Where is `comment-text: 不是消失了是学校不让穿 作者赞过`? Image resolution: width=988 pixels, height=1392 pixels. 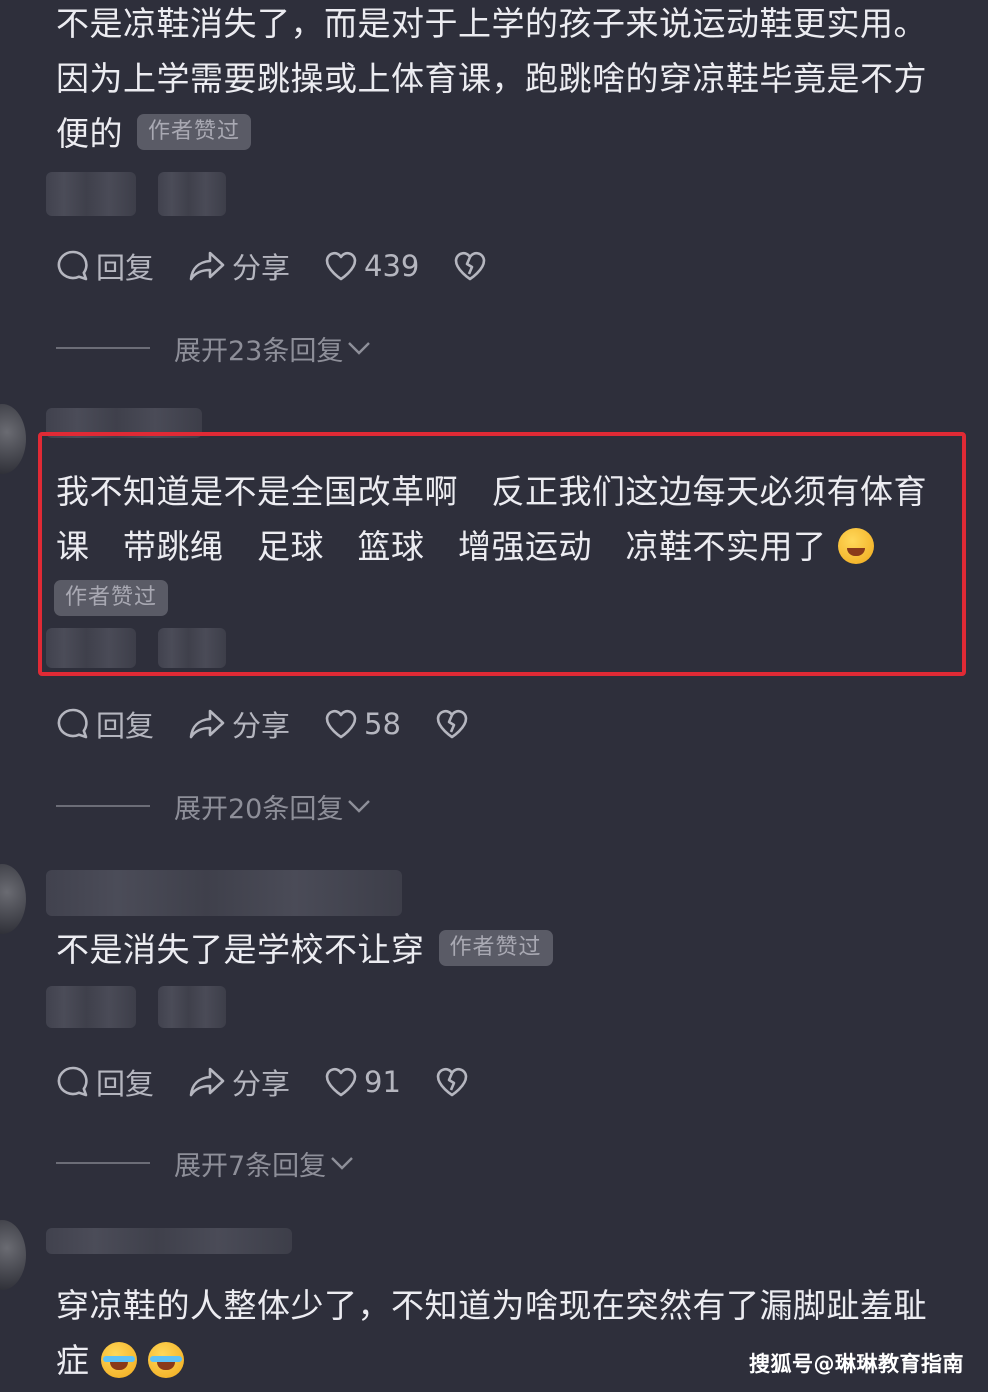
comment-text: 不是消失了是学校不让穿 作者赞过 is located at coordinates (496, 949).